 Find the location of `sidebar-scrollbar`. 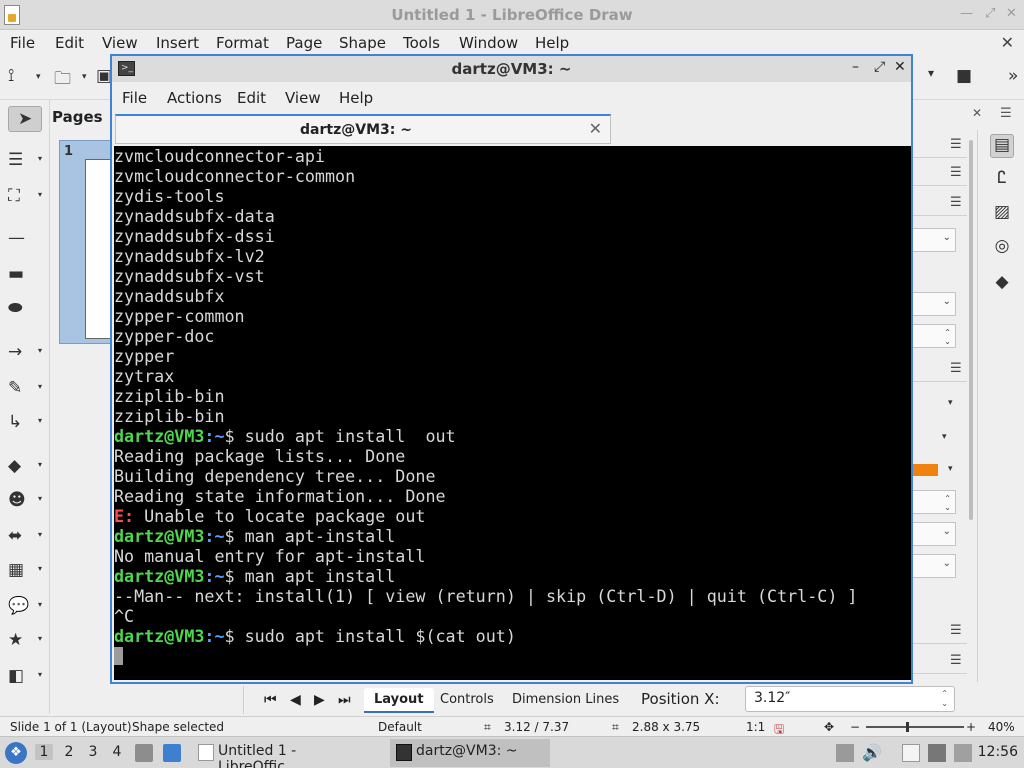

sidebar-scrollbar is located at coordinates (971, 340).